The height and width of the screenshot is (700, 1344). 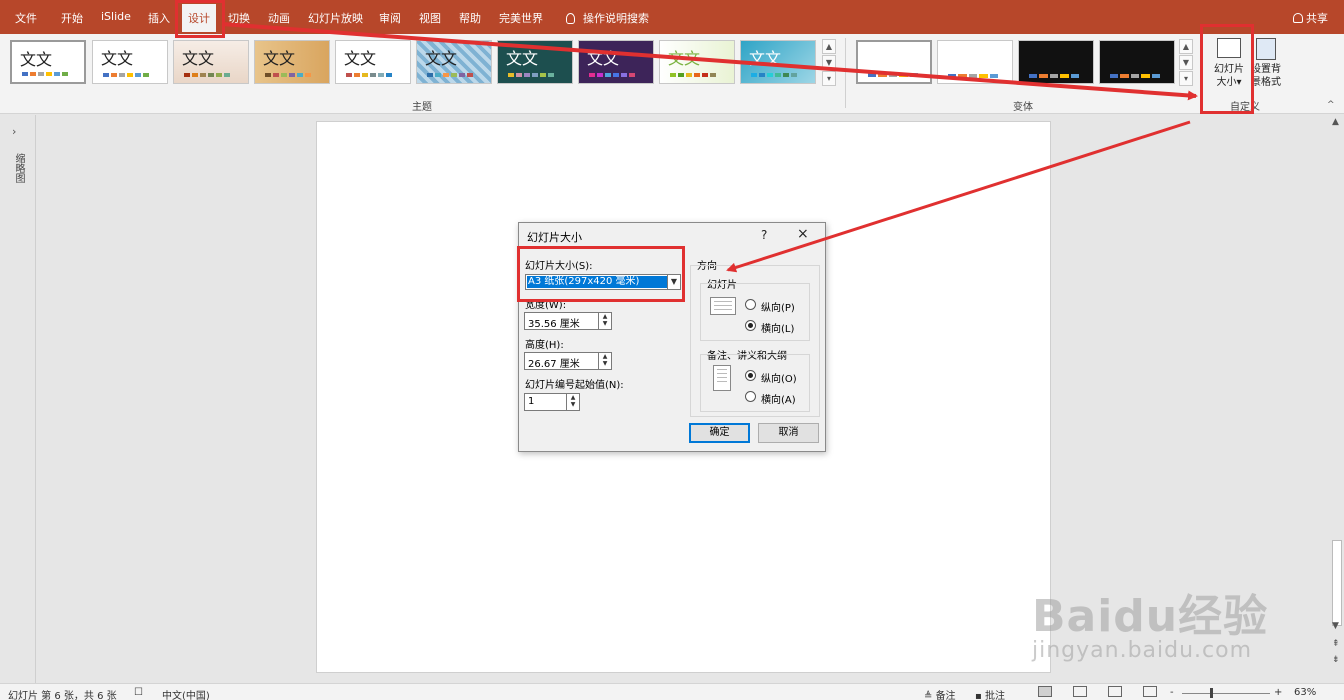 What do you see at coordinates (570, 18) in the screenshot?
I see `lightbulb-icon` at bounding box center [570, 18].